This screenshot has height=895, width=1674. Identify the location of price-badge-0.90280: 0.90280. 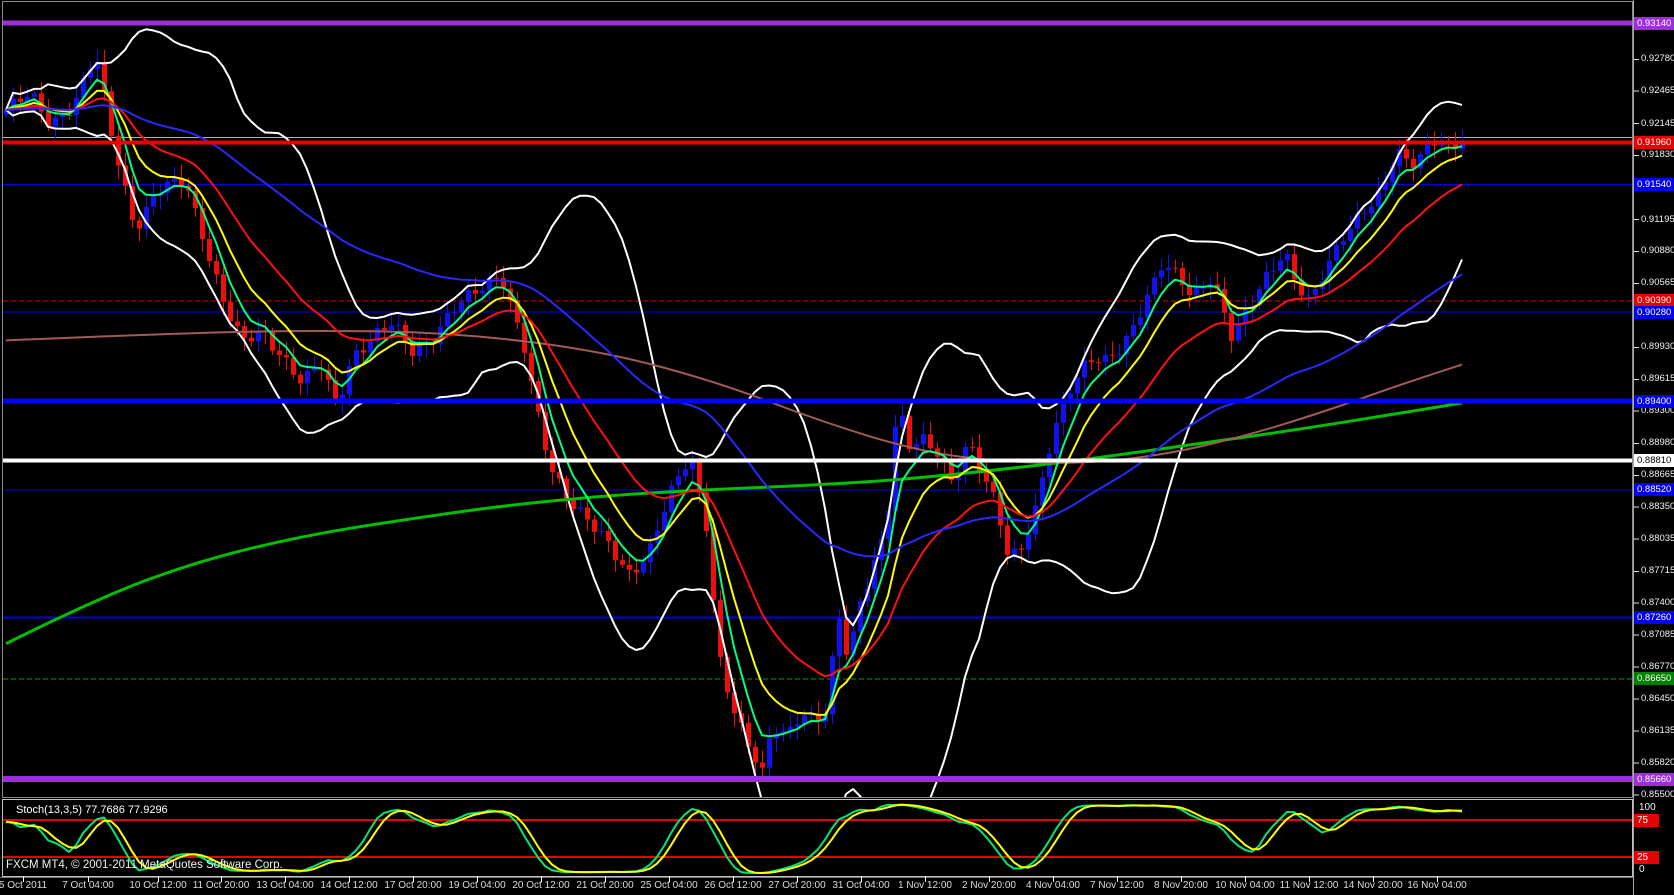
(1654, 312).